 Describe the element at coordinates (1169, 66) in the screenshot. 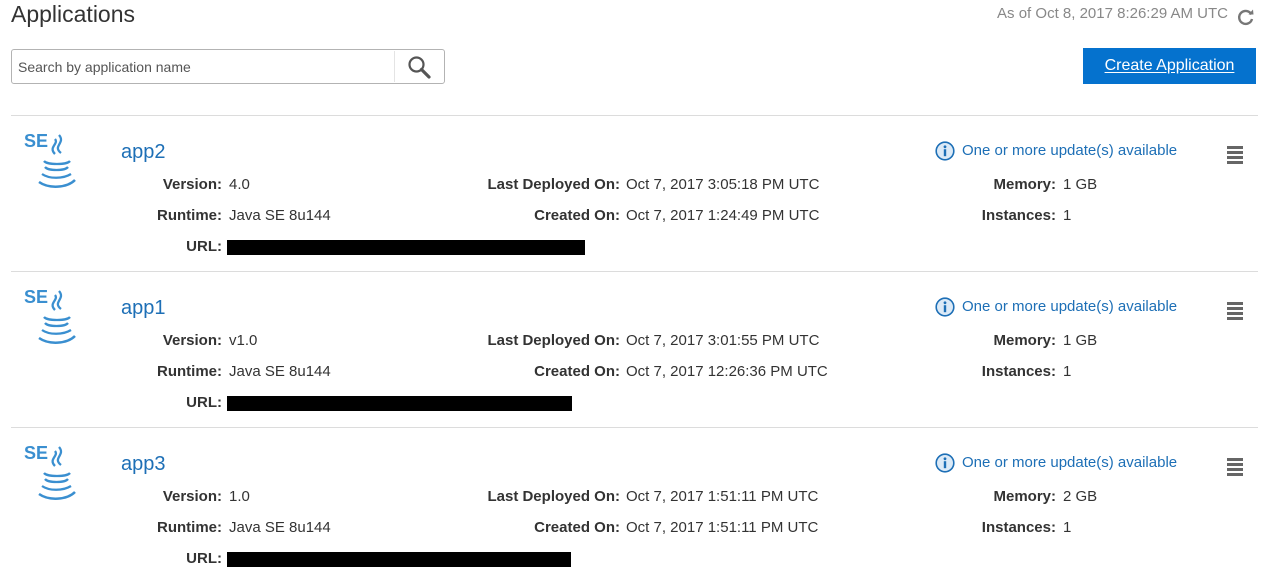

I see `create-application-button: Create Application` at that location.